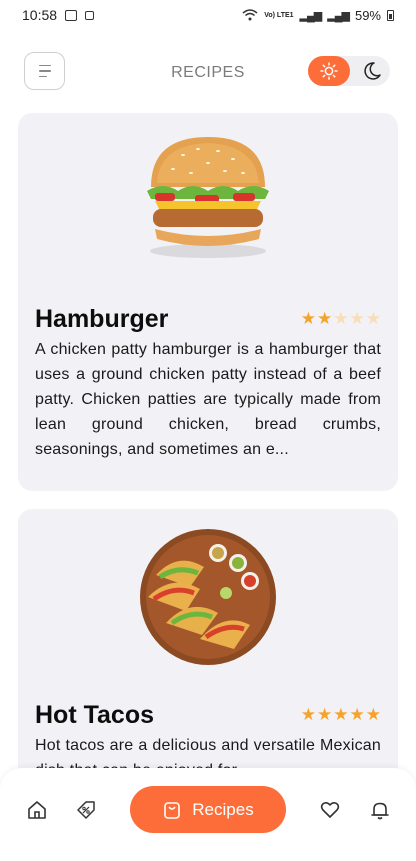 The width and height of the screenshot is (416, 861). I want to click on nav-offers, so click(86, 810).